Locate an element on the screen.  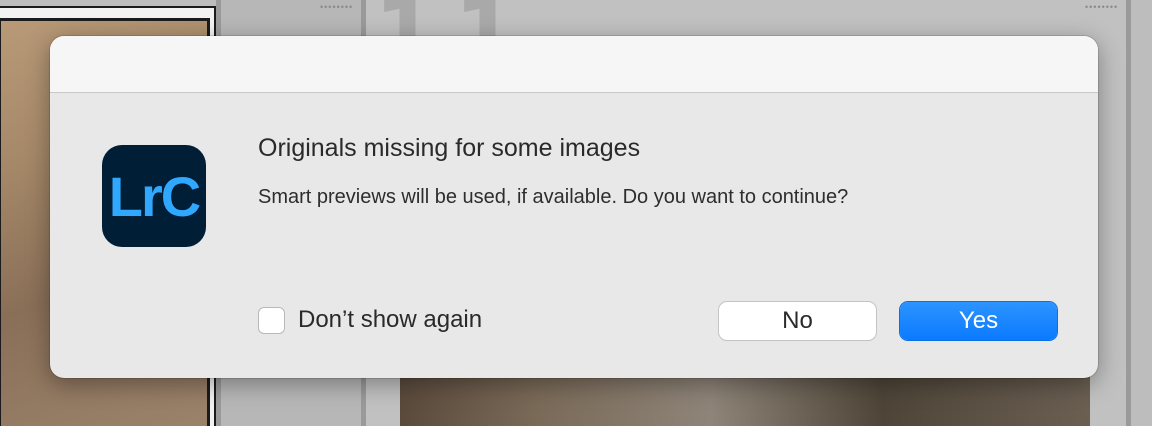
dont-show-again-checkbox is located at coordinates (271, 320).